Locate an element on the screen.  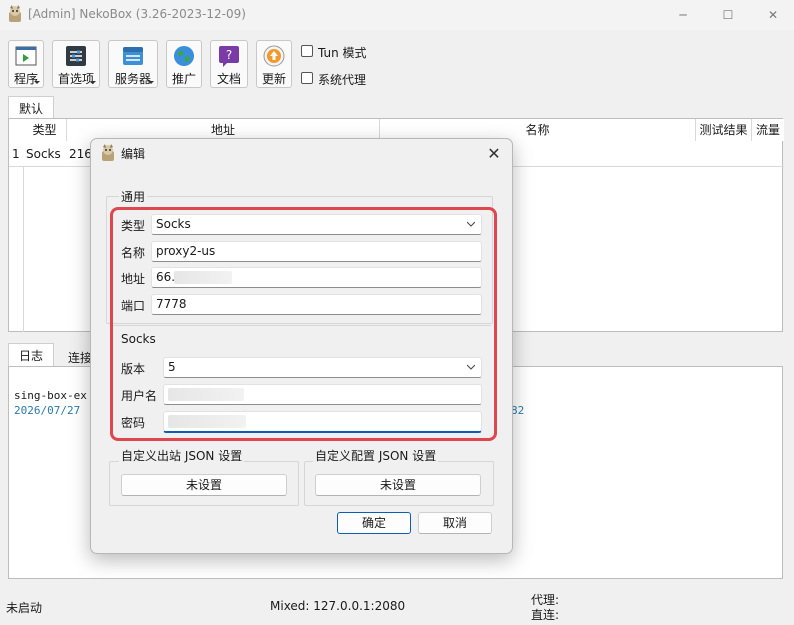
general-group-label: 通用 is located at coordinates (133, 196).